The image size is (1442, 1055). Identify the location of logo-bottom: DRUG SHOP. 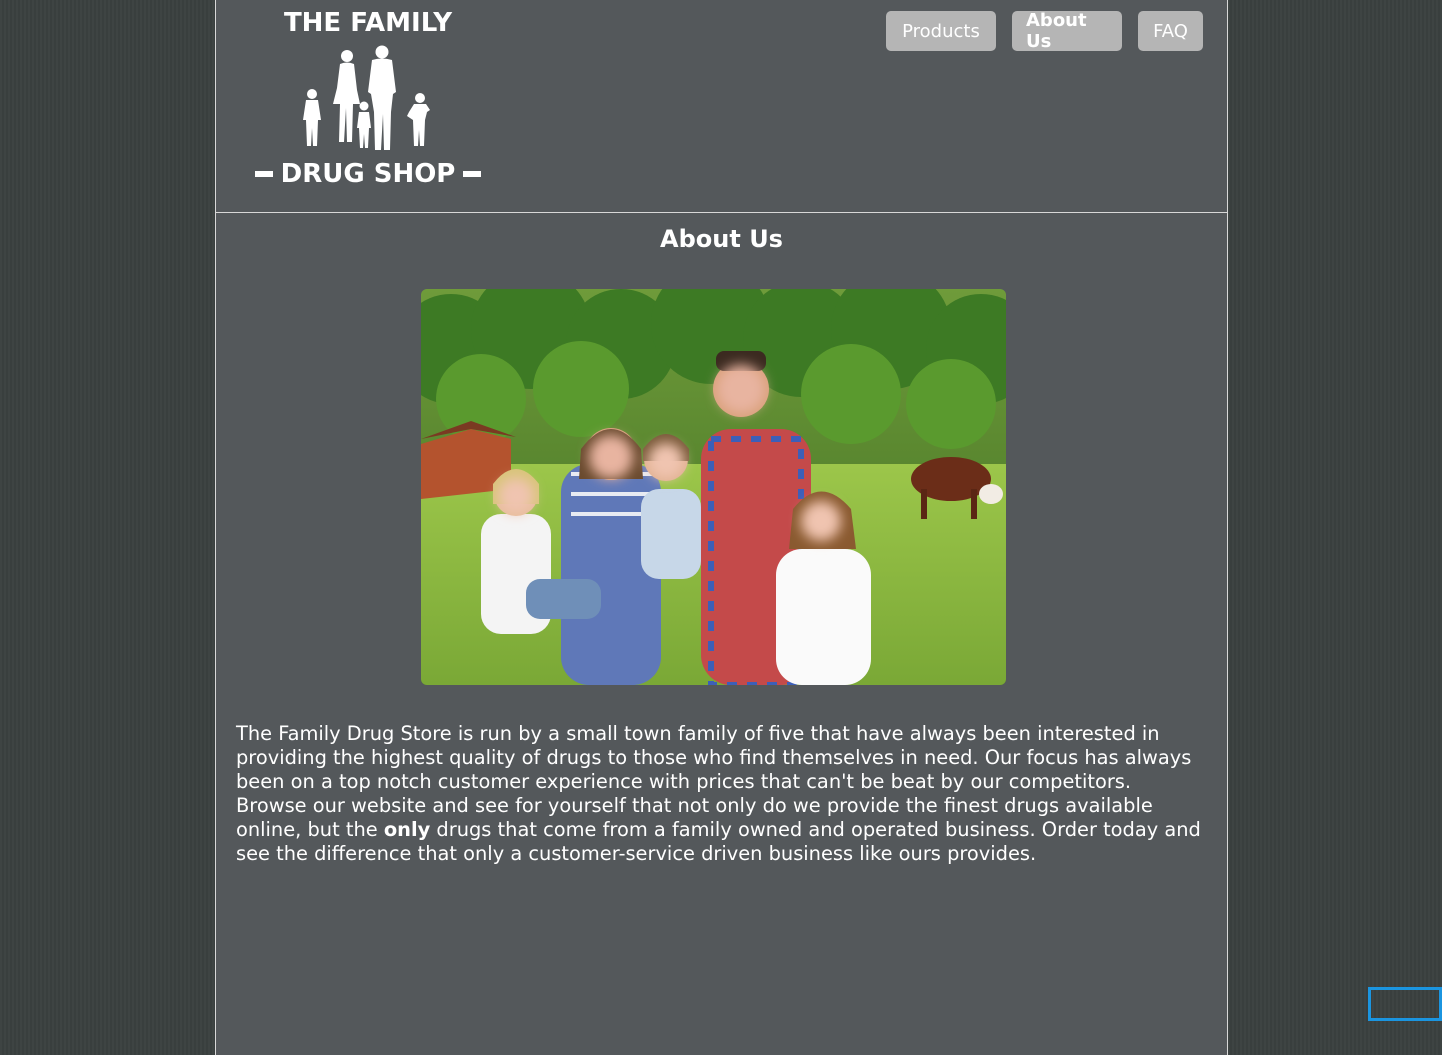
(368, 174).